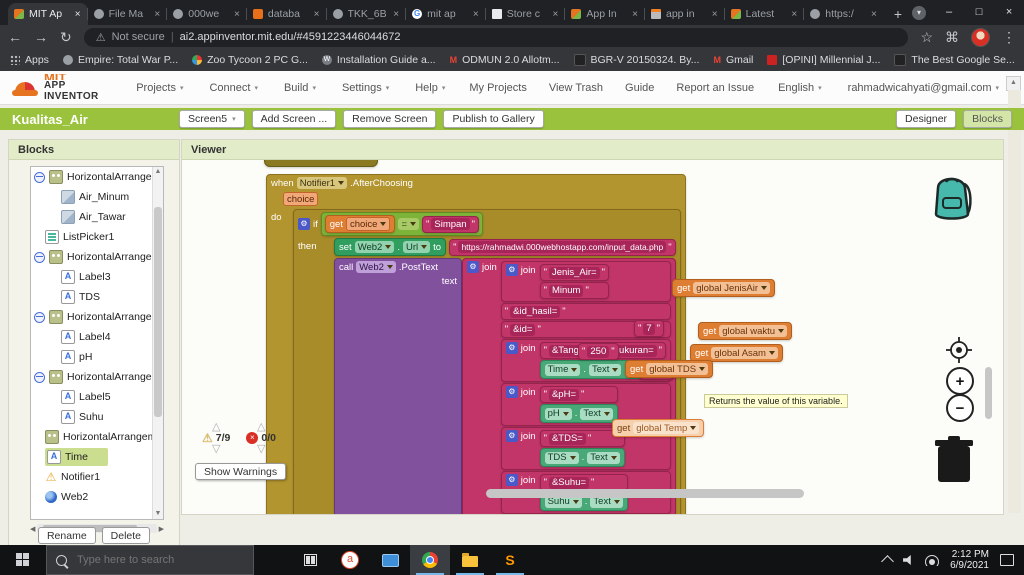 This screenshot has width=1024, height=575. What do you see at coordinates (97, 337) in the screenshot?
I see `tree-item-label4: A Label4` at bounding box center [97, 337].